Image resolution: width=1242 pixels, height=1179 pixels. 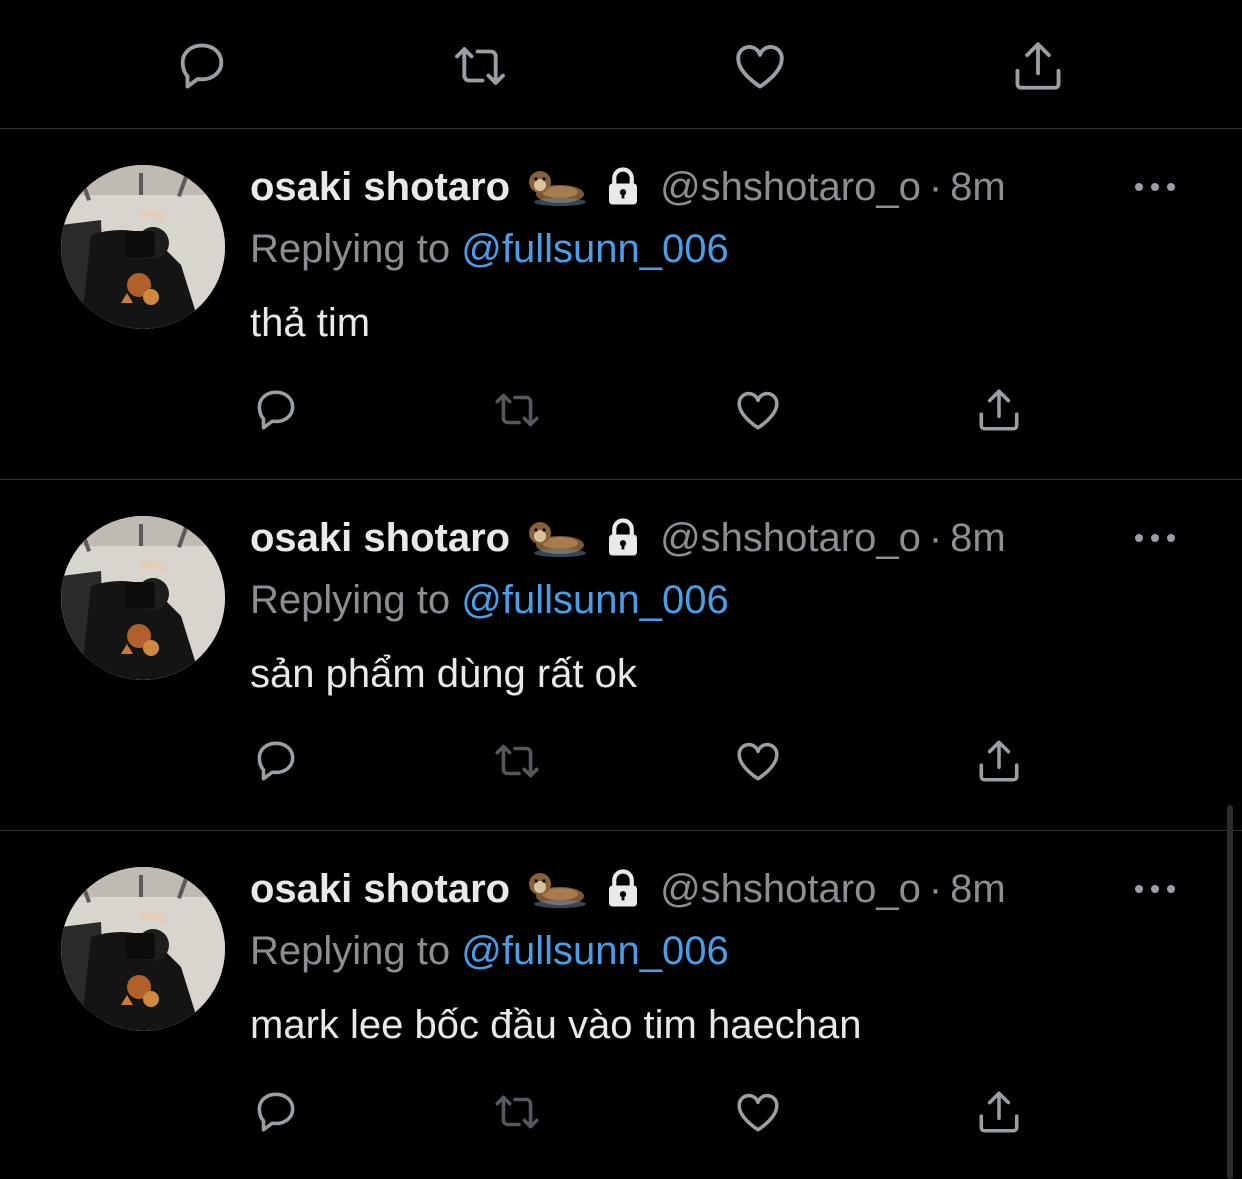 I want to click on tweet-text: sản phẩm dùng rất ok, so click(x=443, y=674).